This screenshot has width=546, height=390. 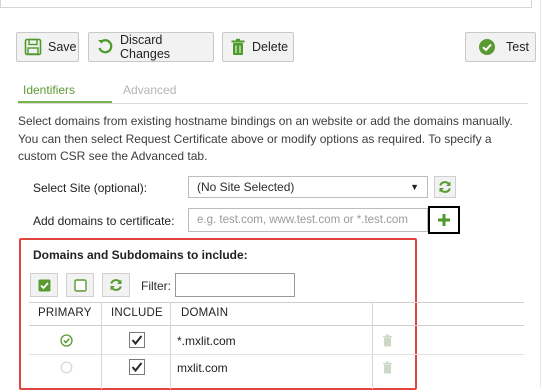 What do you see at coordinates (276, 354) in the screenshot?
I see `row-divider` at bounding box center [276, 354].